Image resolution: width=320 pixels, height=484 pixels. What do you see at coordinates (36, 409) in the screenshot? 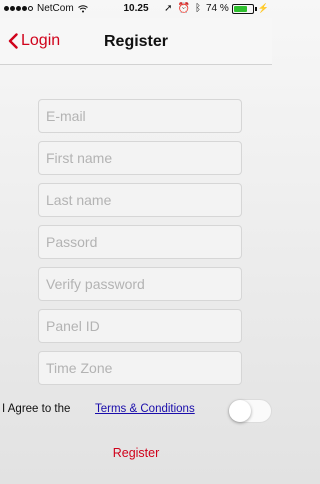
I see `terms-prefix-label: I Agree to the` at bounding box center [36, 409].